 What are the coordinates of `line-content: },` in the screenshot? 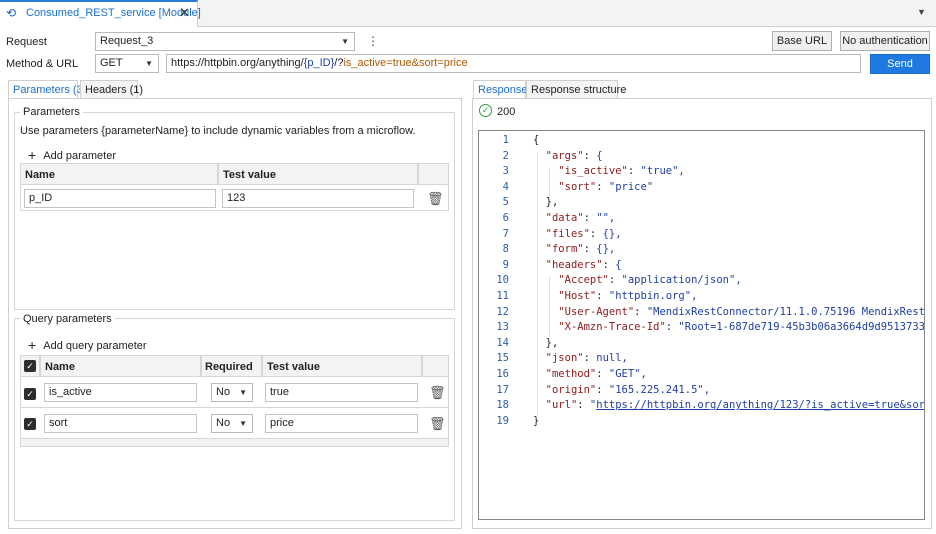 It's located at (546, 202).